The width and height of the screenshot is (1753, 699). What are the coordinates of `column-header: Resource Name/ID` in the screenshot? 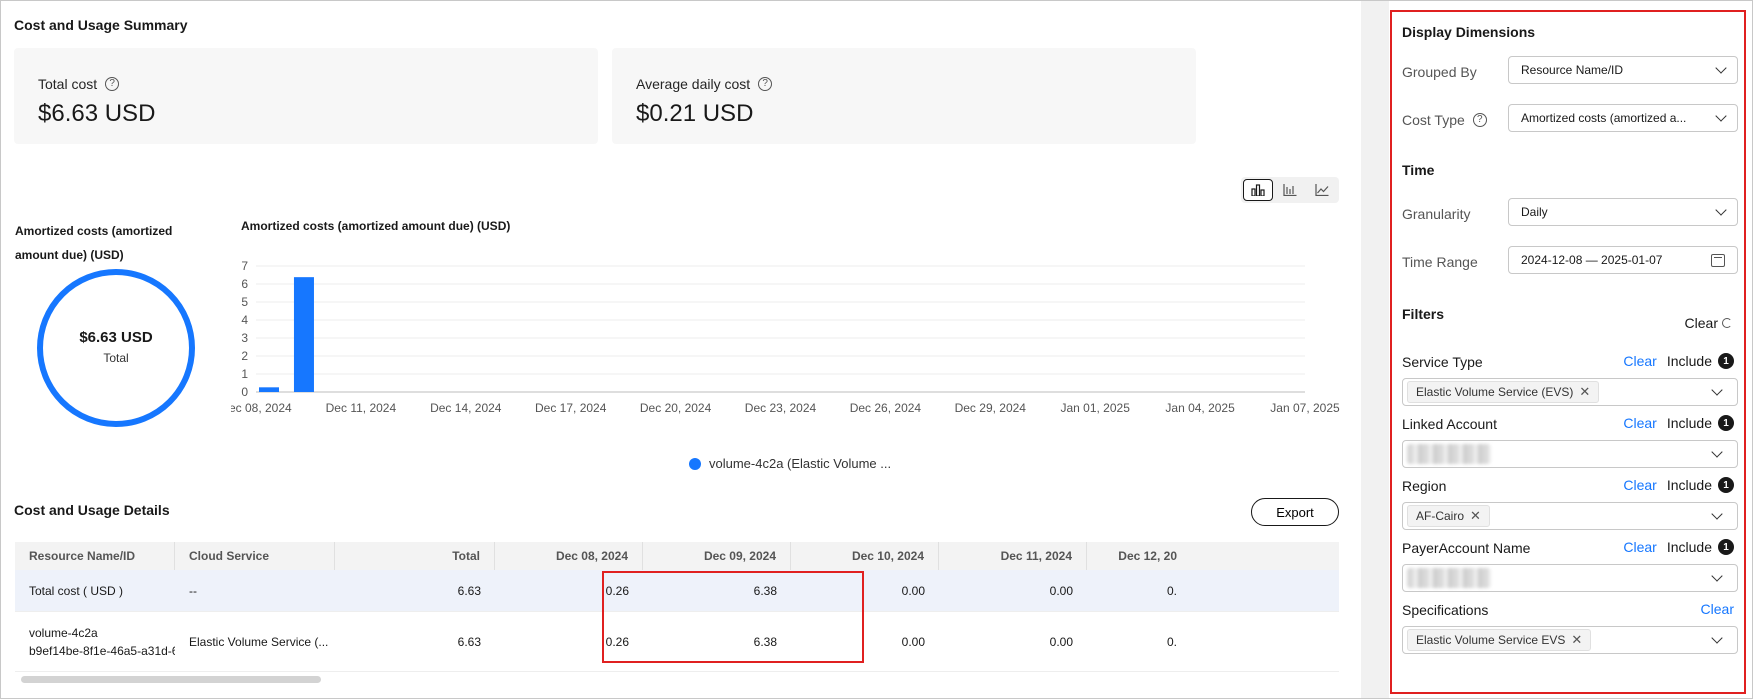 It's located at (95, 556).